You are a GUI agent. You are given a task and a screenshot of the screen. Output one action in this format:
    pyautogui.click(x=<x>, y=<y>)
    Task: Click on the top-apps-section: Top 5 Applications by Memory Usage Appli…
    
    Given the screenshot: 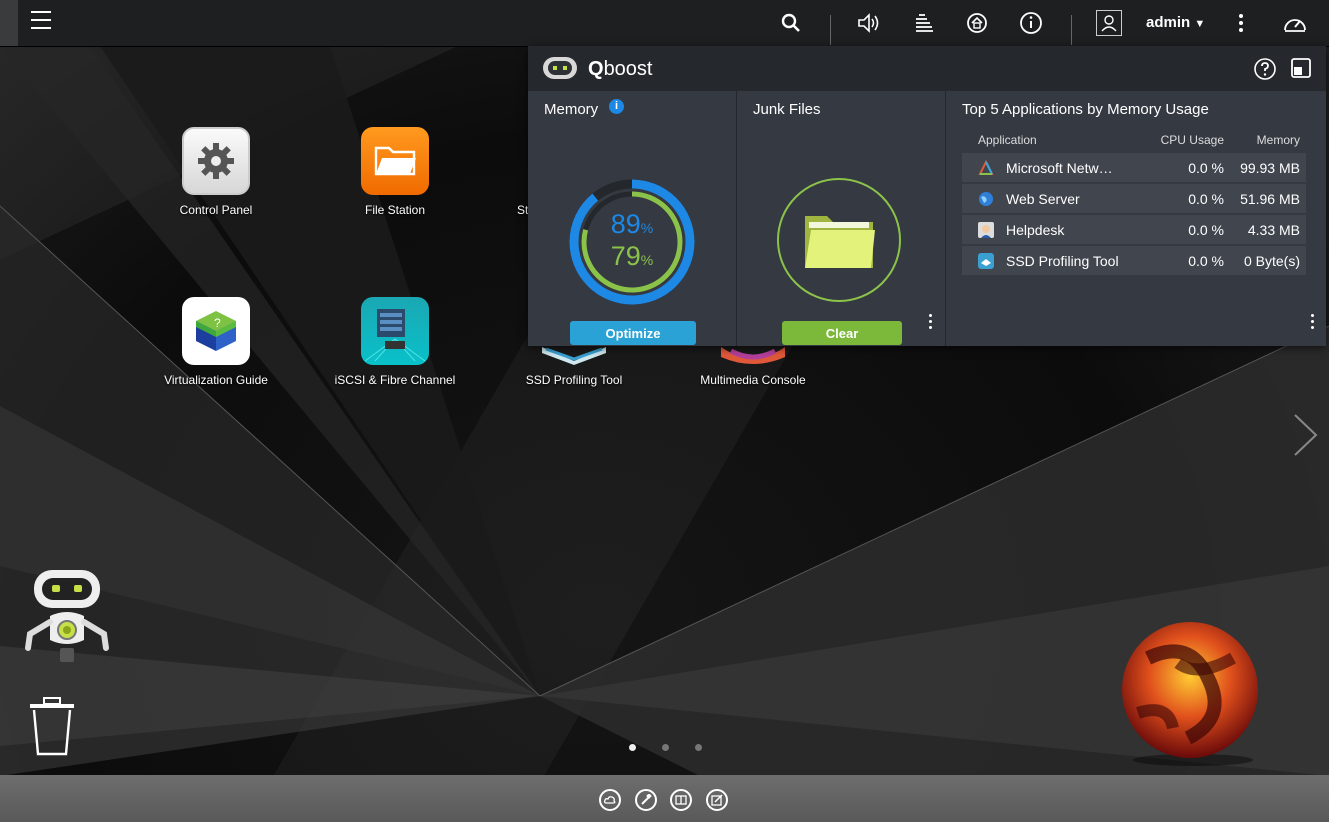 What is the action you would take?
    pyautogui.click(x=1136, y=218)
    